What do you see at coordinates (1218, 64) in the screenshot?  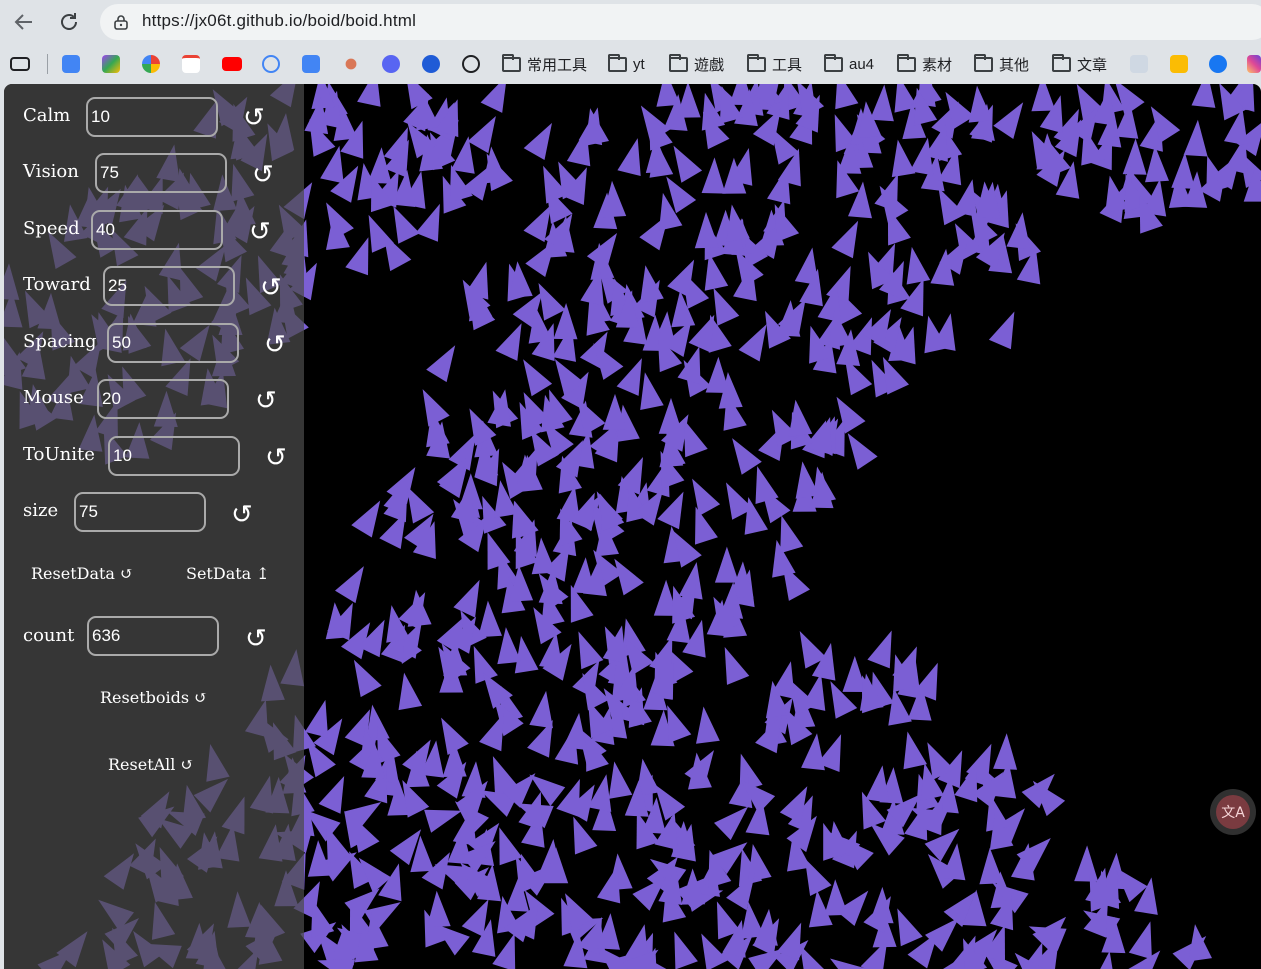 I see `bookmark-facebook` at bounding box center [1218, 64].